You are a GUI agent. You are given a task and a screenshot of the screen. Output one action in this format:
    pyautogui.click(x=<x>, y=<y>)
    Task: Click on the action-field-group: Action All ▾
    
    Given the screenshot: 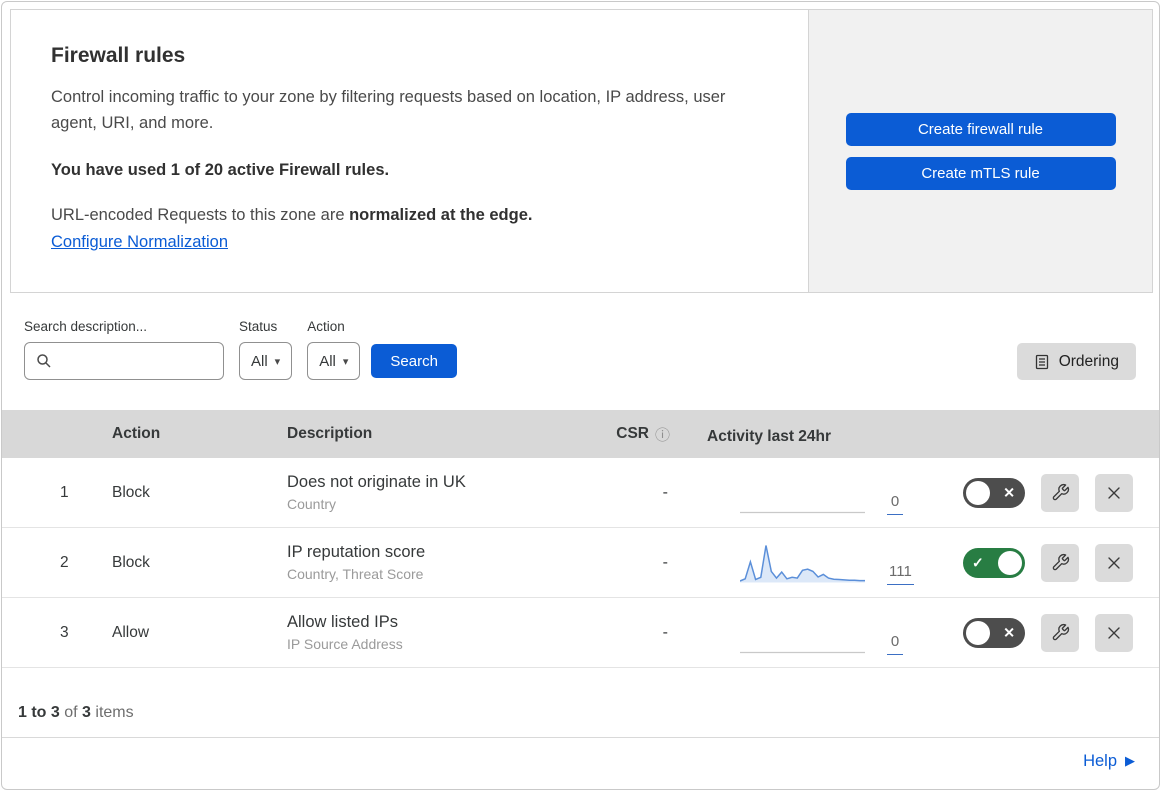 What is the action you would take?
    pyautogui.click(x=334, y=349)
    